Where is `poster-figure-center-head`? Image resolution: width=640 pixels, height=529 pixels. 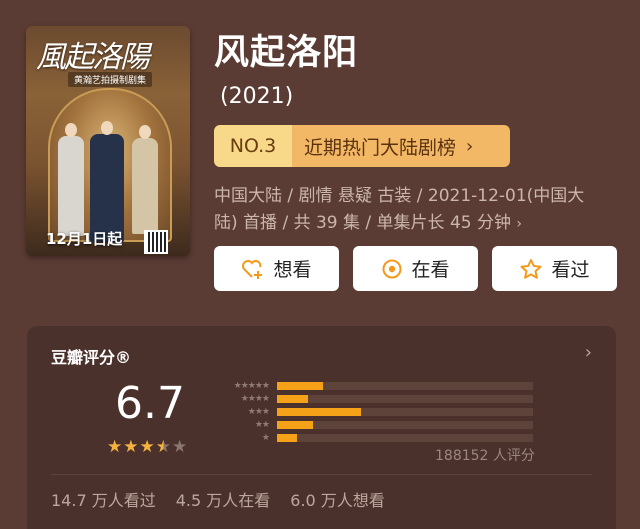
poster-figure-center-head is located at coordinates (107, 128).